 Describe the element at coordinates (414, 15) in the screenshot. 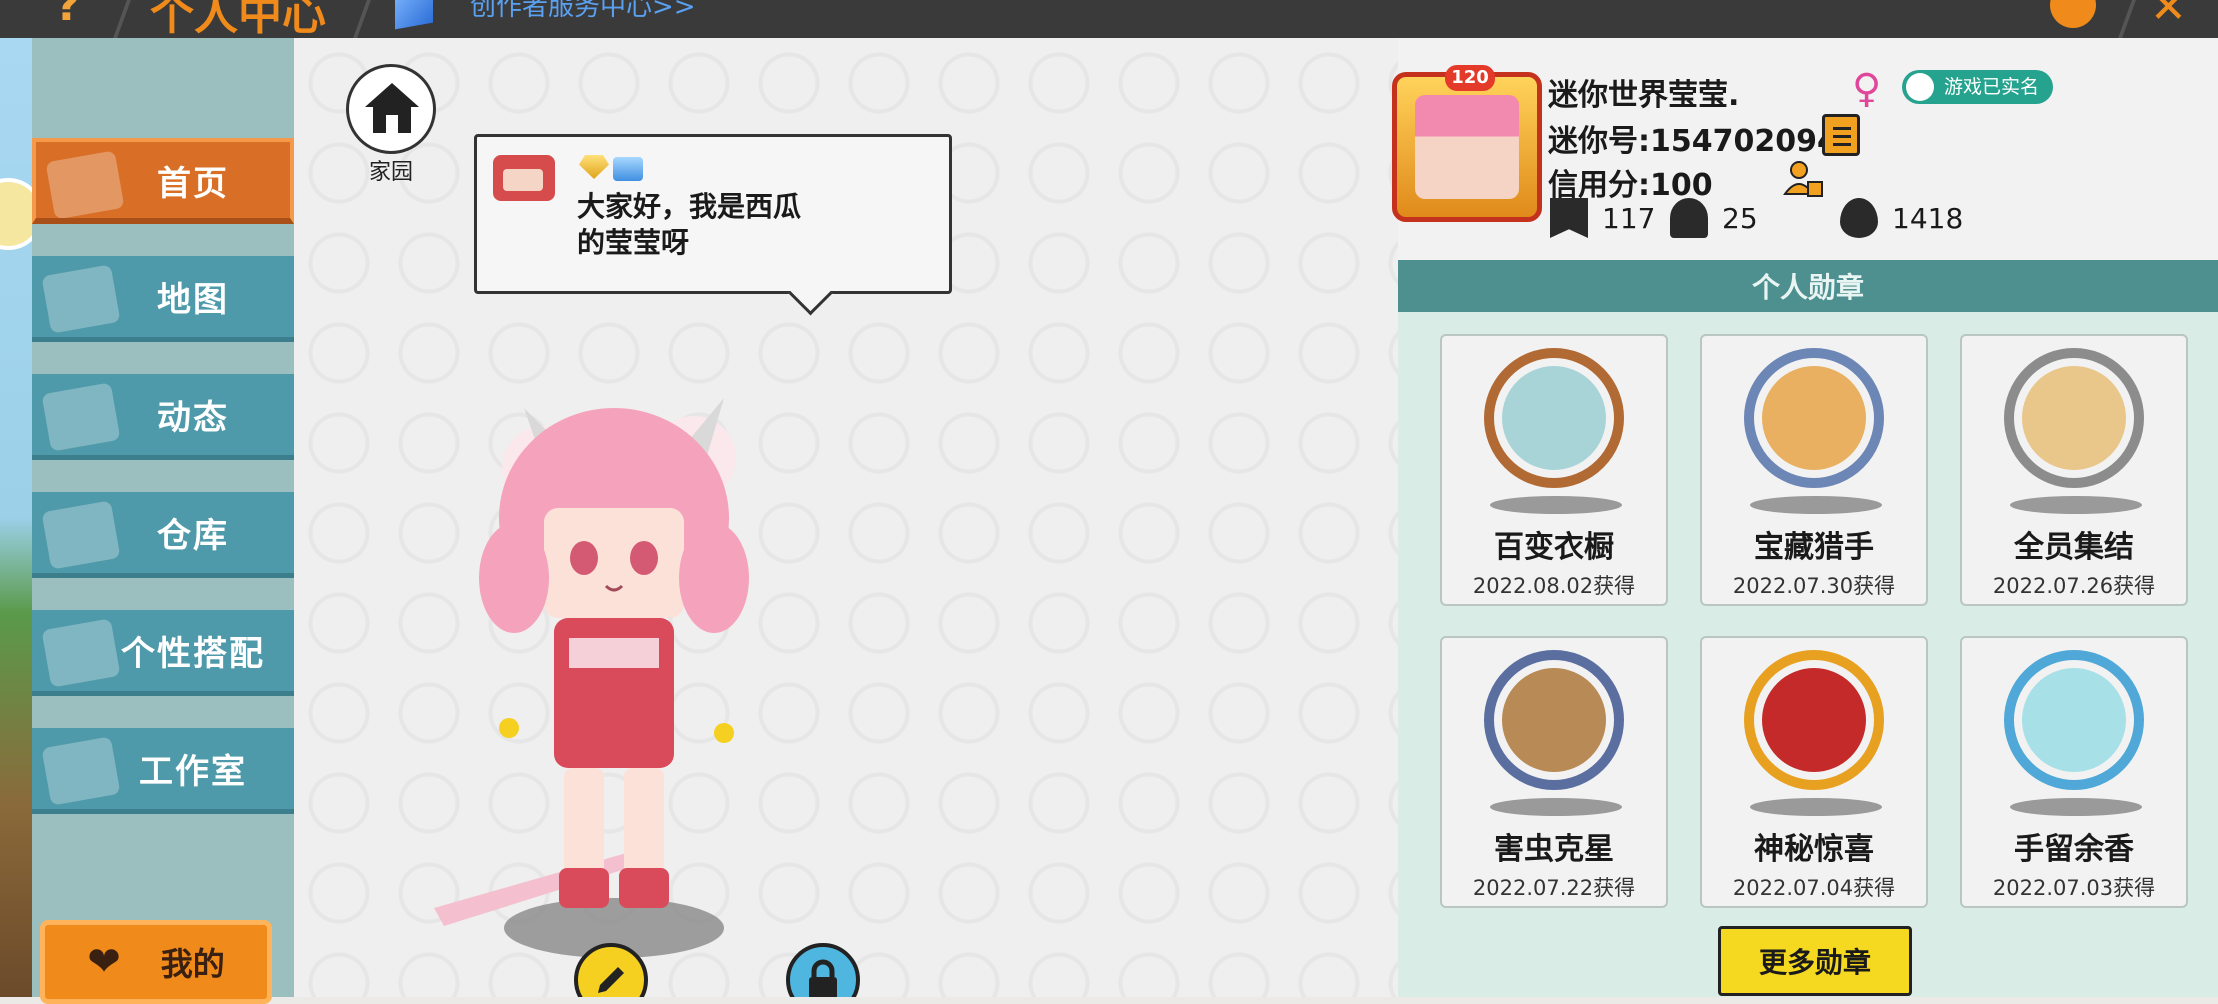

I see `creator-cube-icon` at that location.